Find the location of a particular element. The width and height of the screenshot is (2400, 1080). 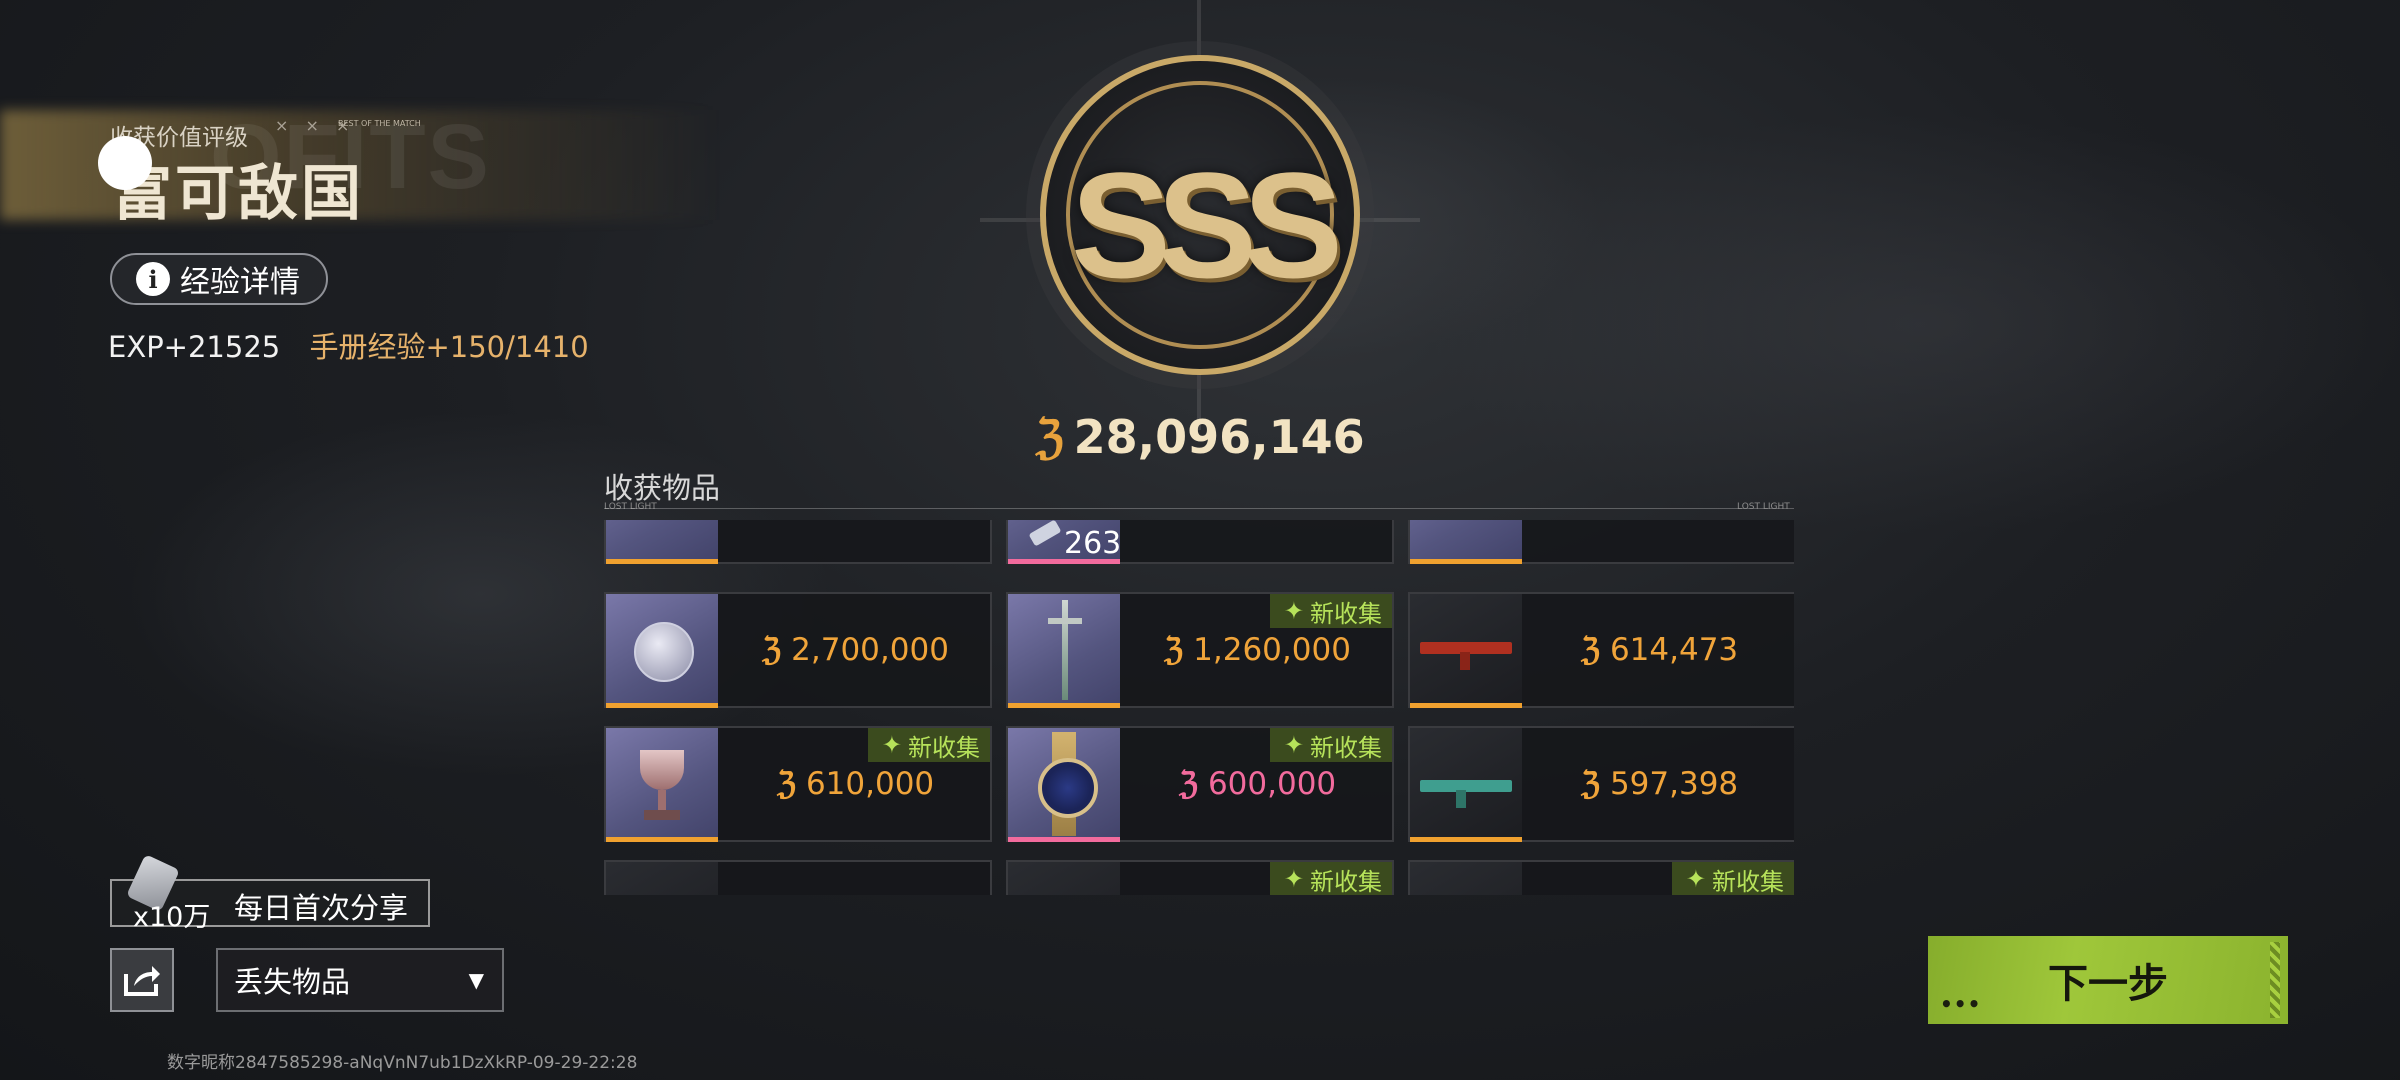

rifle-icon is located at coordinates (1466, 786).